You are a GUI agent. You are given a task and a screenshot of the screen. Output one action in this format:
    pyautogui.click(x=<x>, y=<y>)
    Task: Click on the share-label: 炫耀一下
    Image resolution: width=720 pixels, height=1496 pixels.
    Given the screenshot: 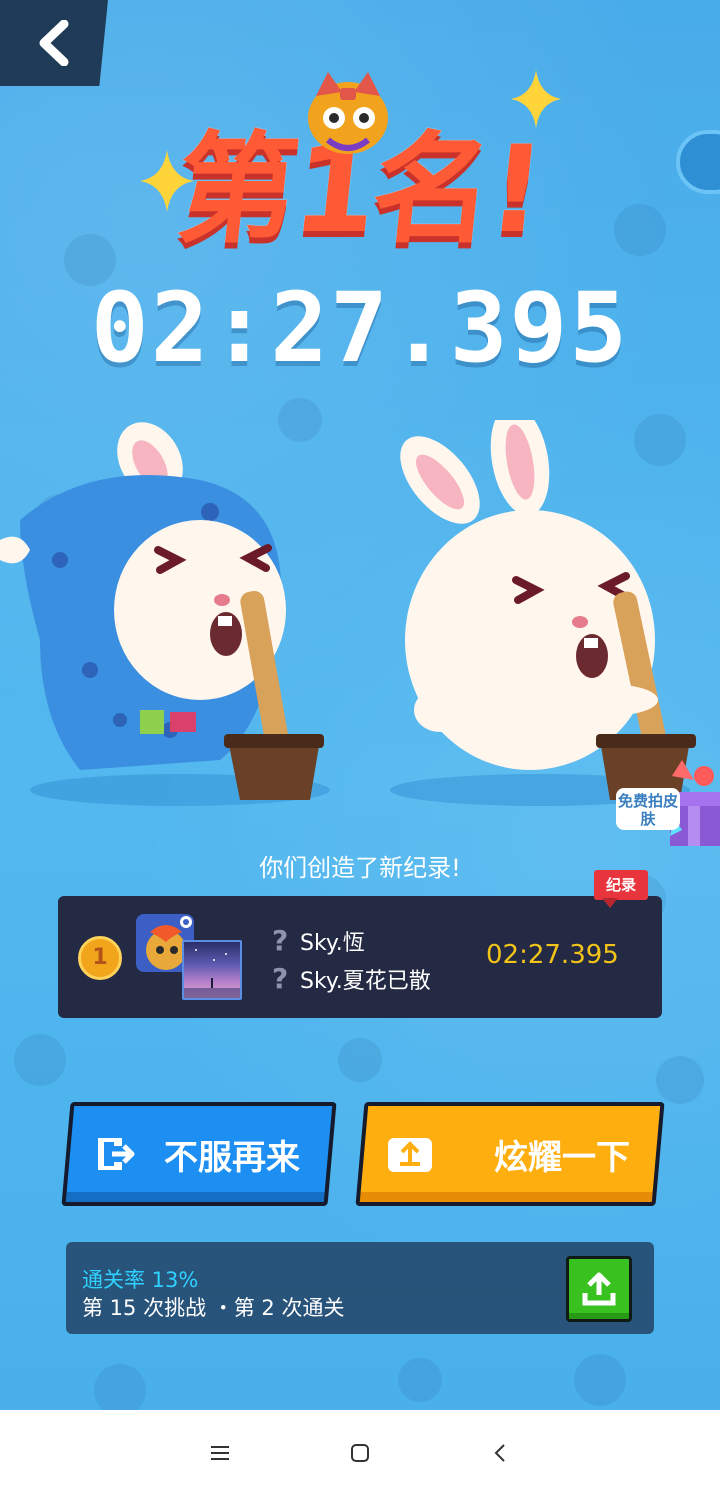 What is the action you would take?
    pyautogui.click(x=562, y=1157)
    